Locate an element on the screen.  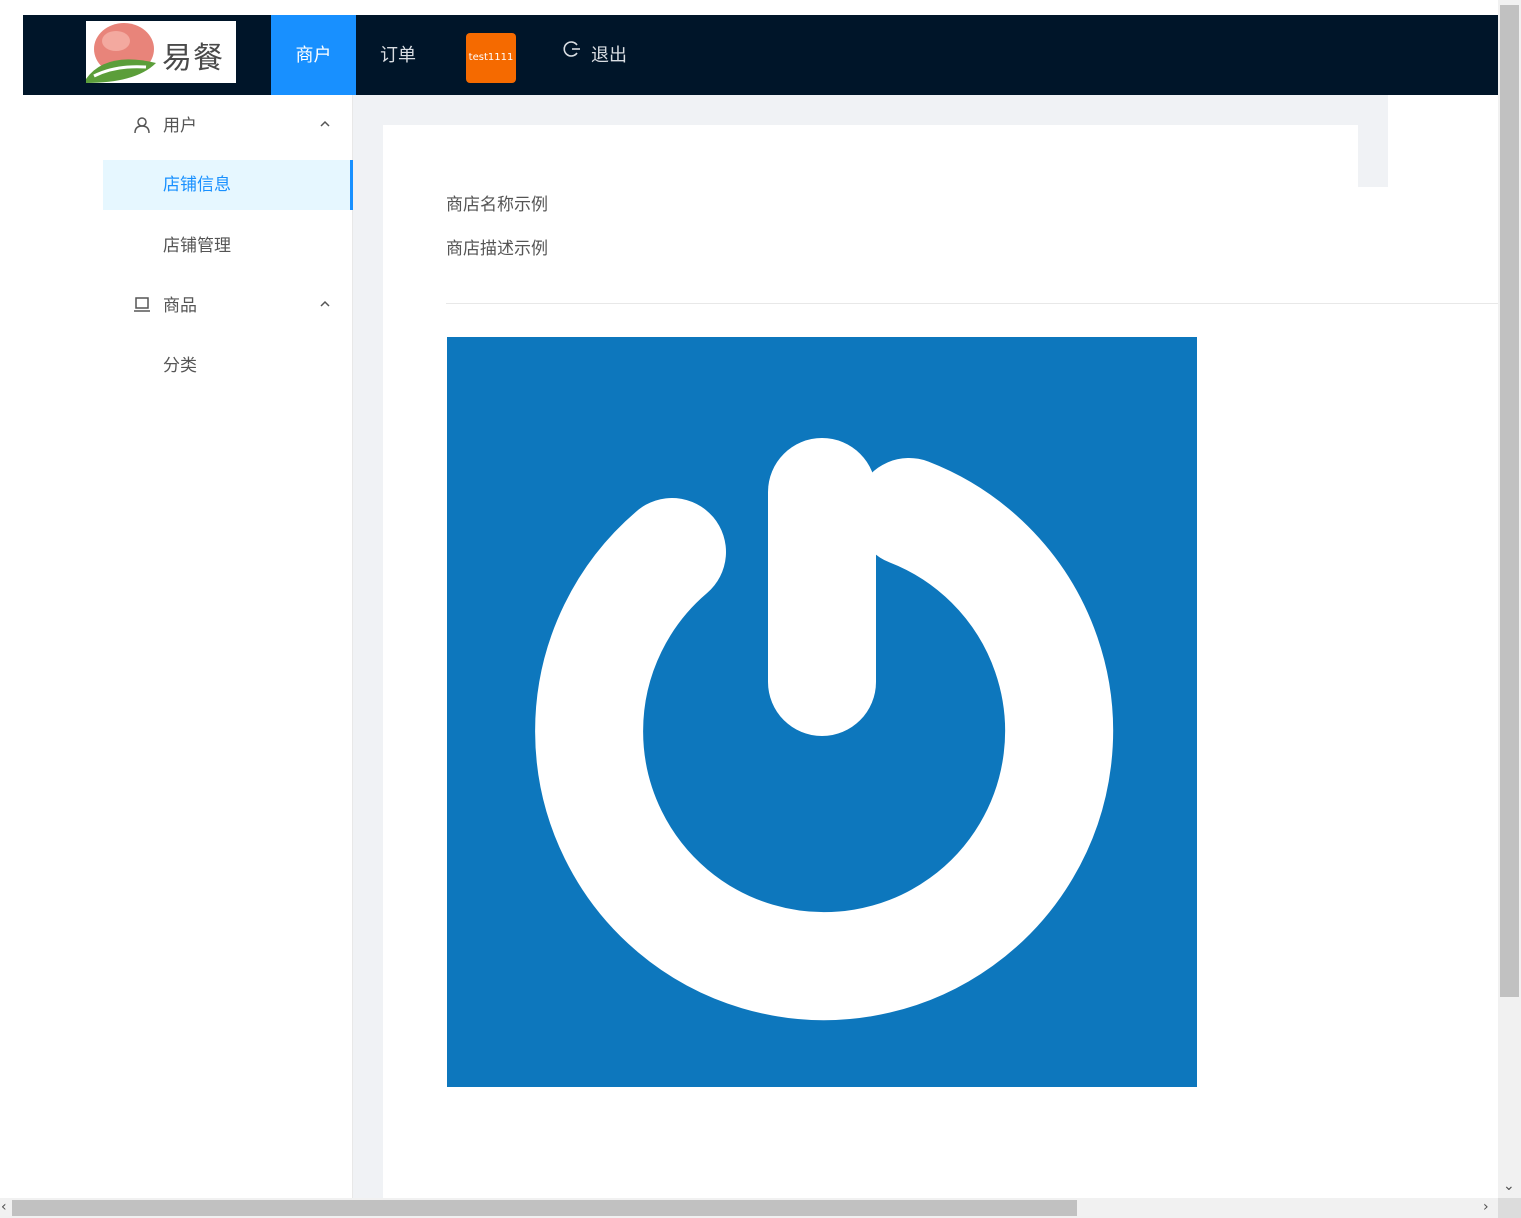
logo-text: 易餐 is located at coordinates (193, 58).